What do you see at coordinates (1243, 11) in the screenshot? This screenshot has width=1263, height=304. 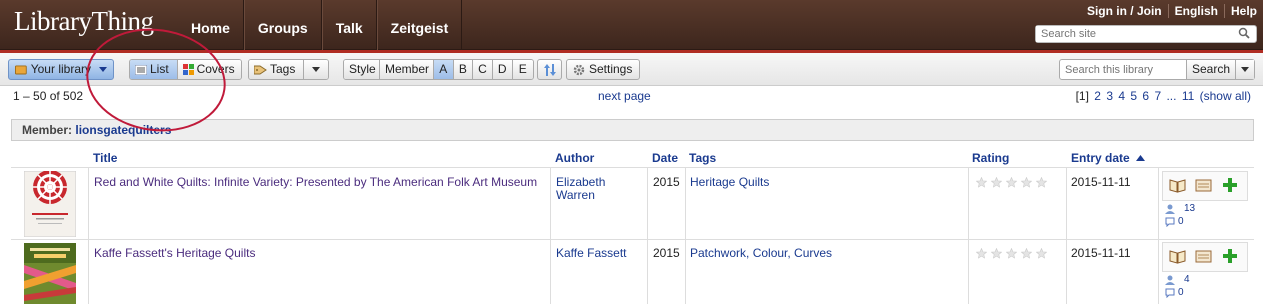 I see `help-link: Help` at bounding box center [1243, 11].